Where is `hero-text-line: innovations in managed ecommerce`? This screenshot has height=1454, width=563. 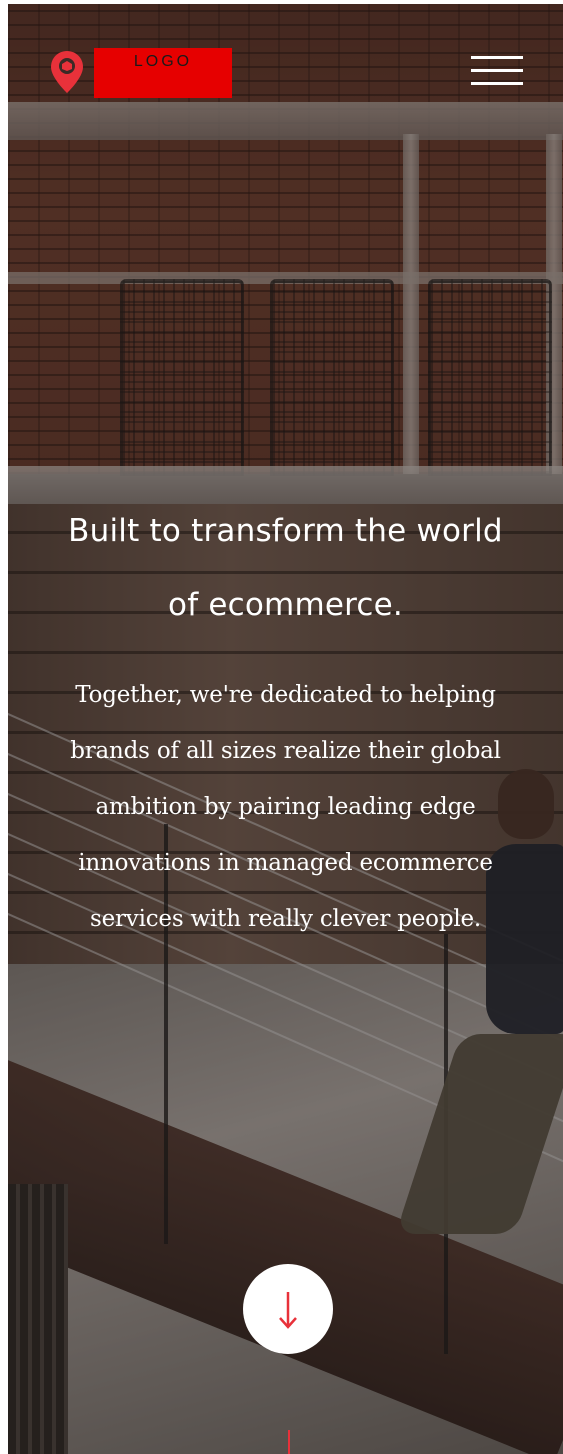
hero-text-line: innovations in managed ecommerce is located at coordinates (285, 863).